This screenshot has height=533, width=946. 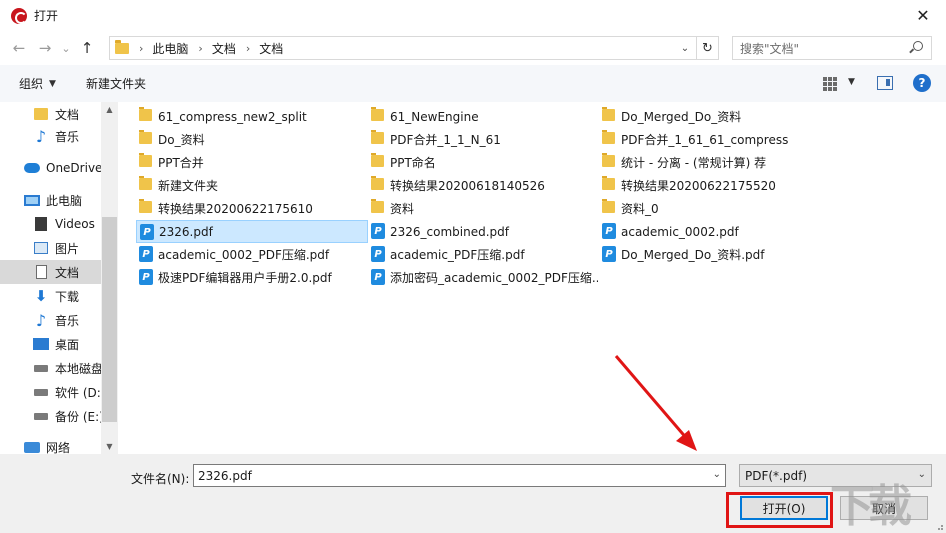 I want to click on folder-item: PDF合并_1_61_61_compress, so click(x=715, y=139).